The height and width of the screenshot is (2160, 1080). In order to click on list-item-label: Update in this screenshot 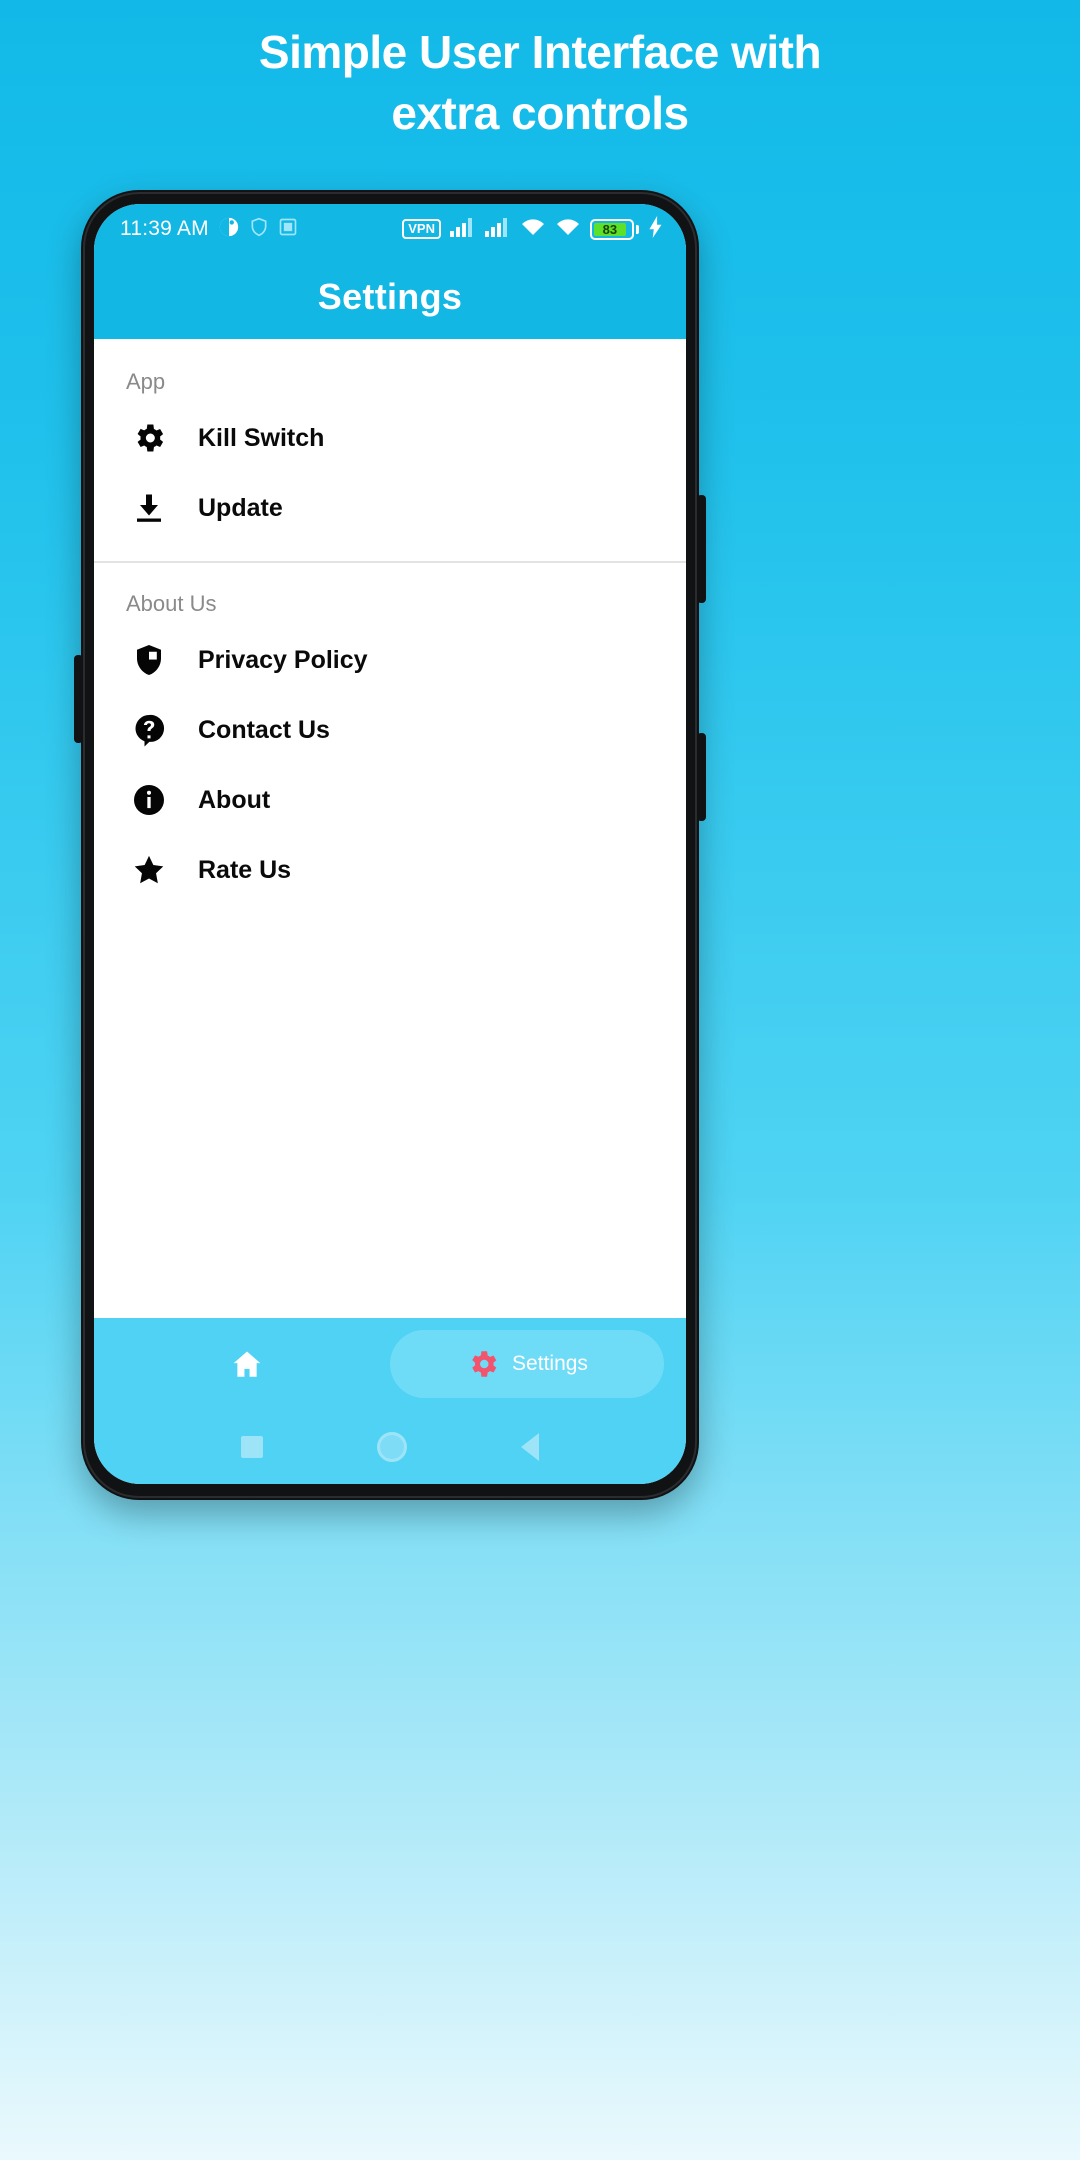, I will do `click(240, 507)`.